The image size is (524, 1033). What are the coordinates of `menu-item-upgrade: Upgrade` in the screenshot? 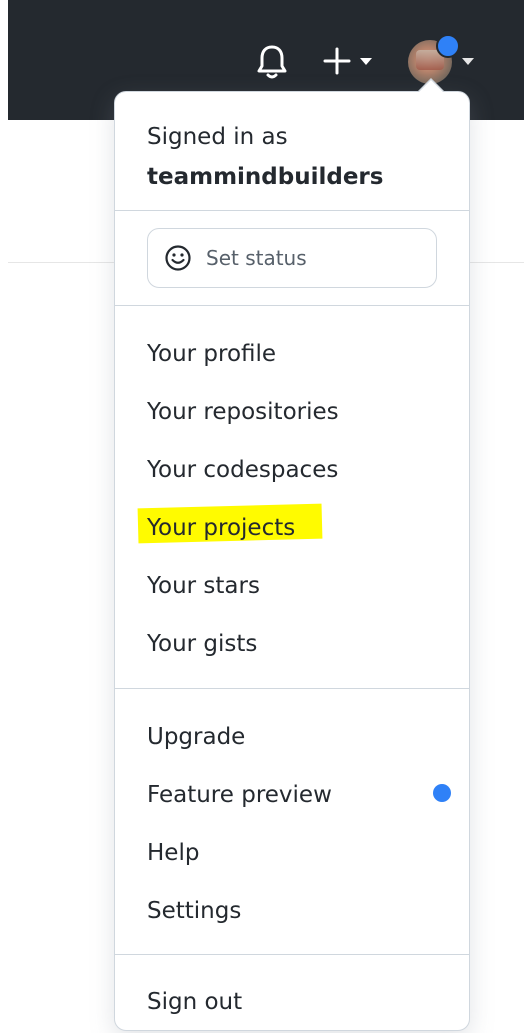 It's located at (196, 737).